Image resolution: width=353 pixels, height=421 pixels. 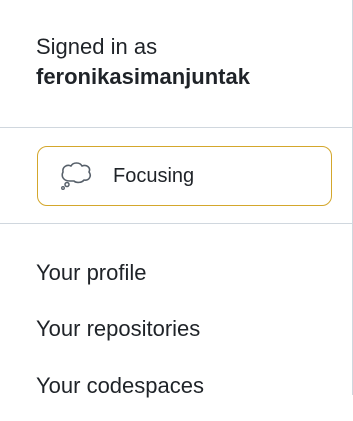 I want to click on menu-item-your-repositories: Your repositories, so click(x=118, y=329).